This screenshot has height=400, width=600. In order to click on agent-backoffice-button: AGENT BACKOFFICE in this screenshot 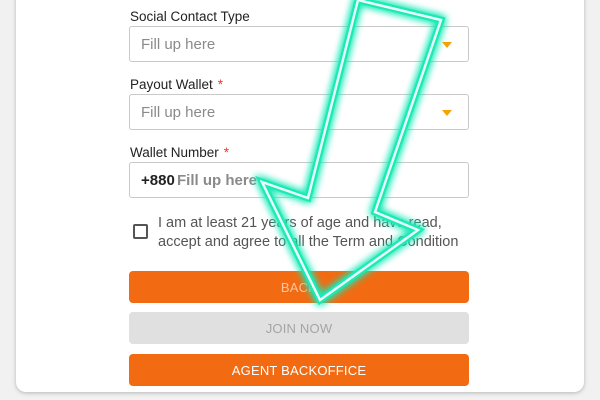, I will do `click(299, 370)`.